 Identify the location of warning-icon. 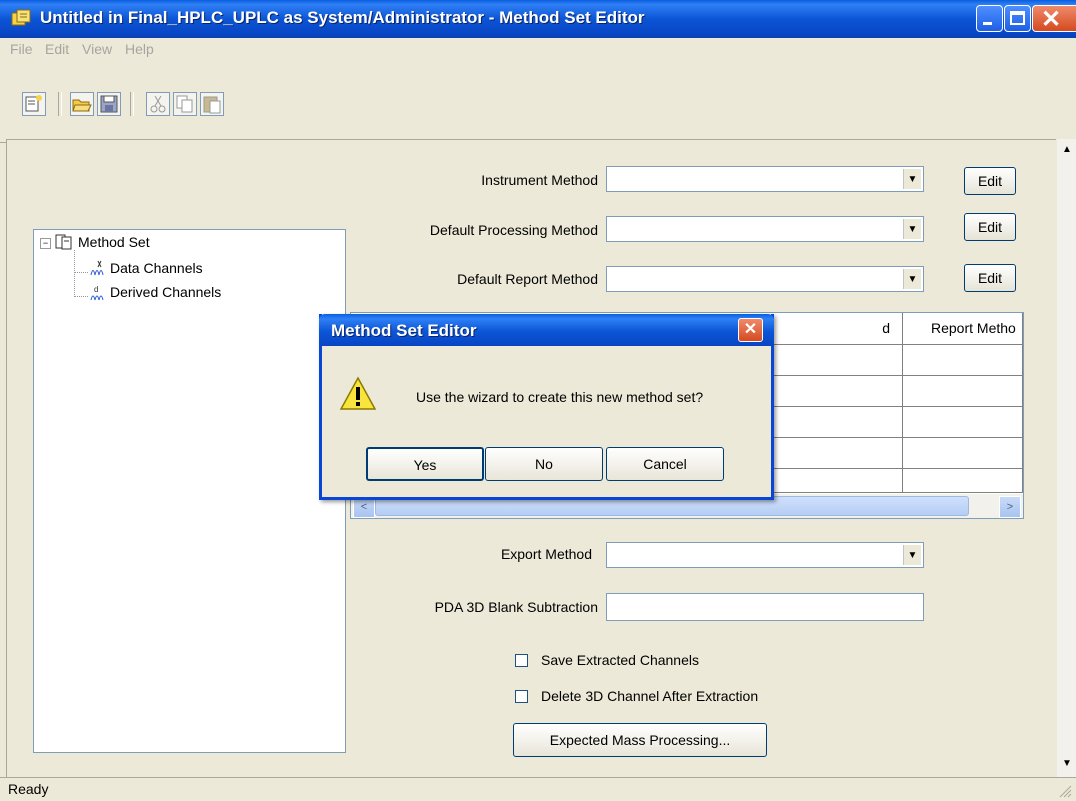
(358, 393).